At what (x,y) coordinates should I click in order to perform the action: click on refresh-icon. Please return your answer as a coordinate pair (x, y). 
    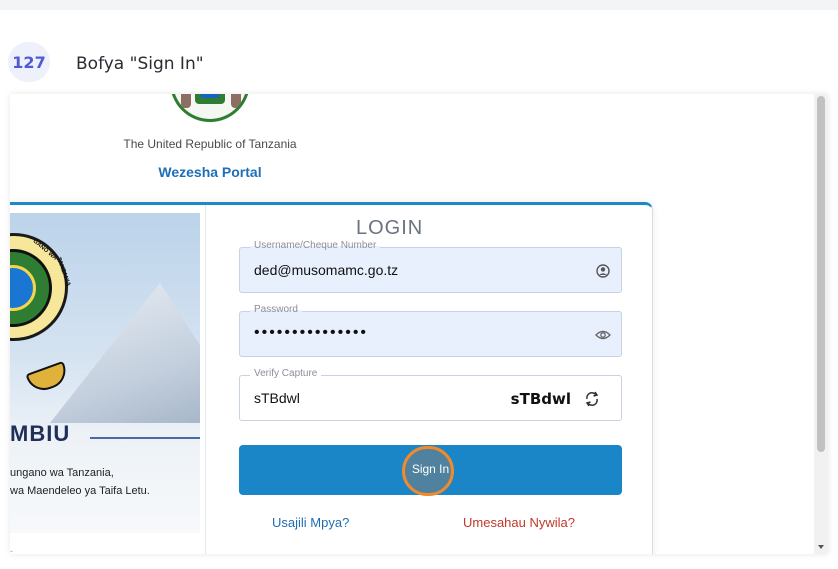
    Looking at the image, I should click on (592, 399).